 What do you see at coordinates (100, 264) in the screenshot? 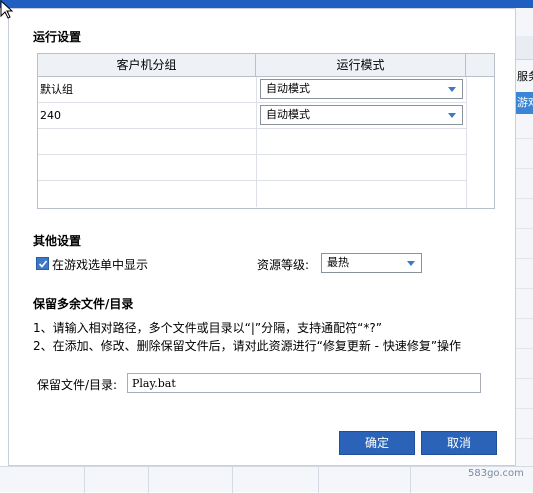
I see `show-in-menu-label: 在游戏选单中显示` at bounding box center [100, 264].